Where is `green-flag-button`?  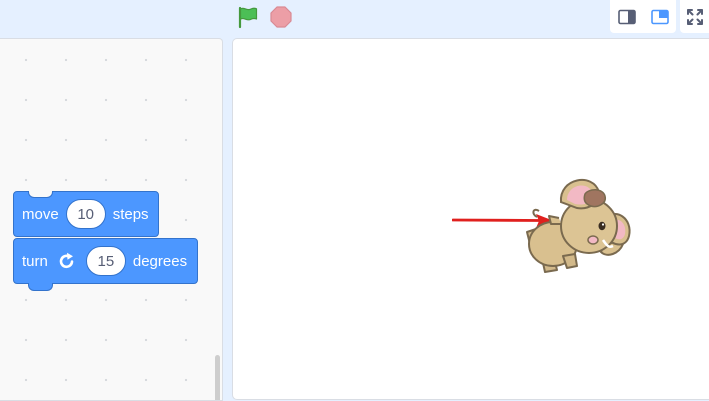
green-flag-button is located at coordinates (248, 17).